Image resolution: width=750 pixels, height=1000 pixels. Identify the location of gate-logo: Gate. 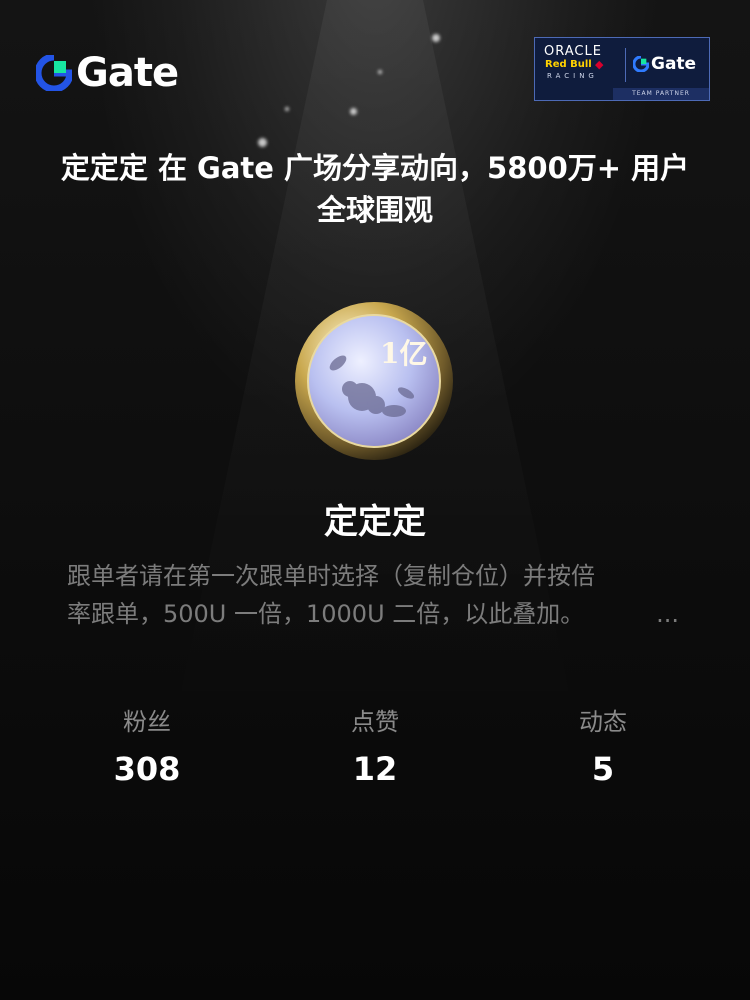
(107, 73).